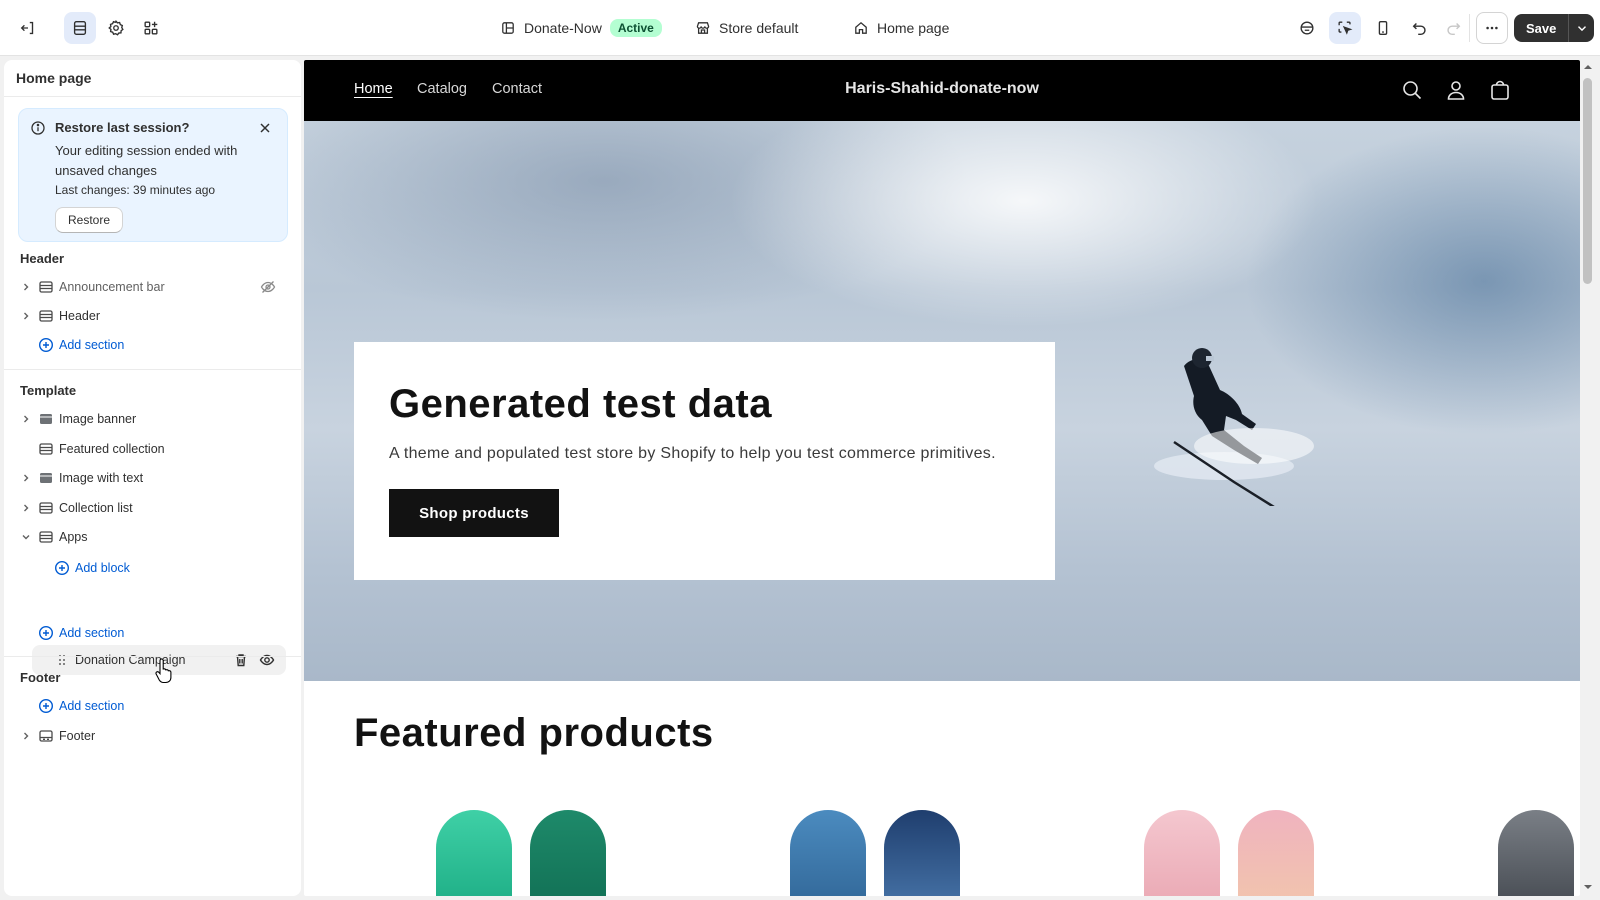 The height and width of the screenshot is (900, 1600). I want to click on exit-button, so click(28, 28).